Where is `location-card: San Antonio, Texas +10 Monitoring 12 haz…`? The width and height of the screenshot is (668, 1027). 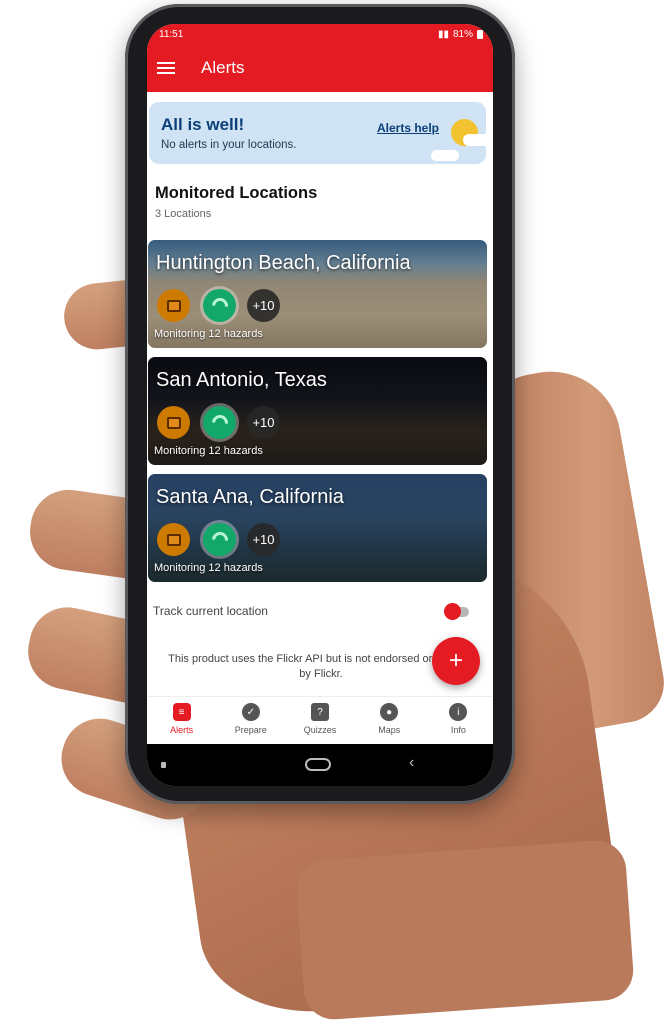 location-card: San Antonio, Texas +10 Monitoring 12 haz… is located at coordinates (317, 411).